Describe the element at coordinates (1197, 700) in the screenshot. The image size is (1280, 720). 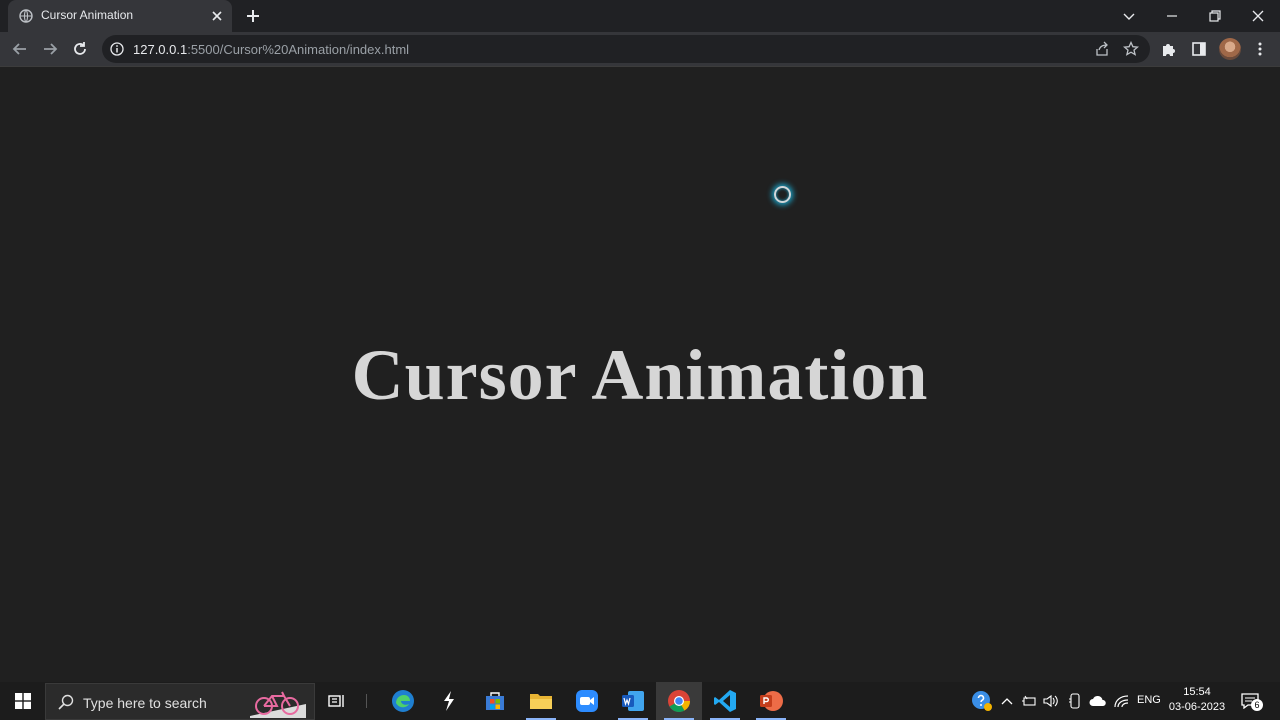
I see `taskbar-clock: 15:54 03-06-2023` at that location.